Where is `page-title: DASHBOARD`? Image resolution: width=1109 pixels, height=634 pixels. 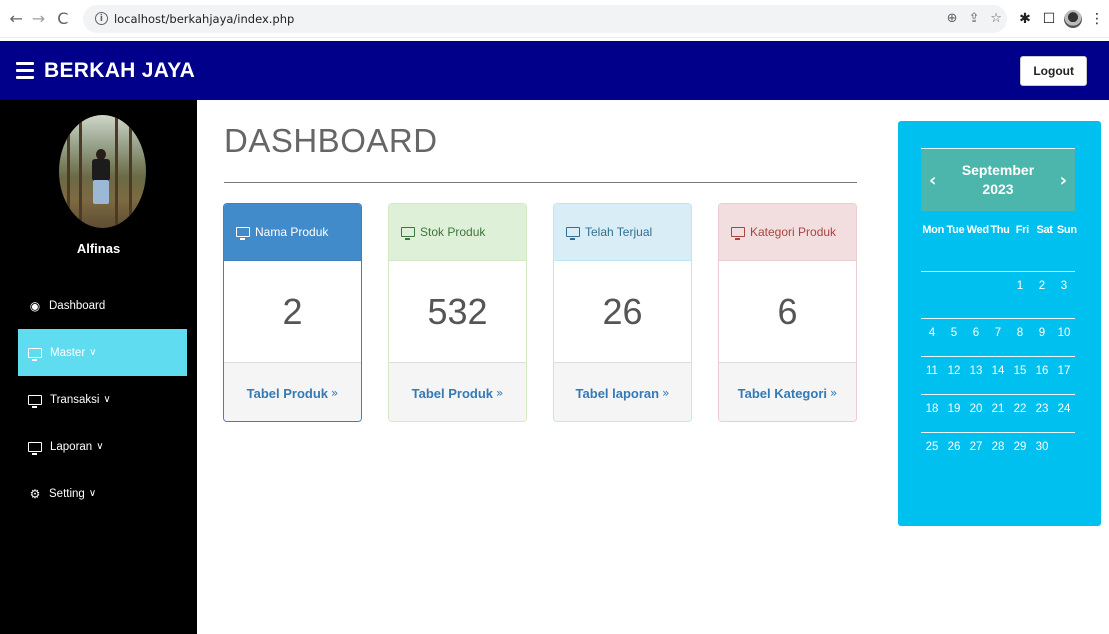 page-title: DASHBOARD is located at coordinates (331, 140).